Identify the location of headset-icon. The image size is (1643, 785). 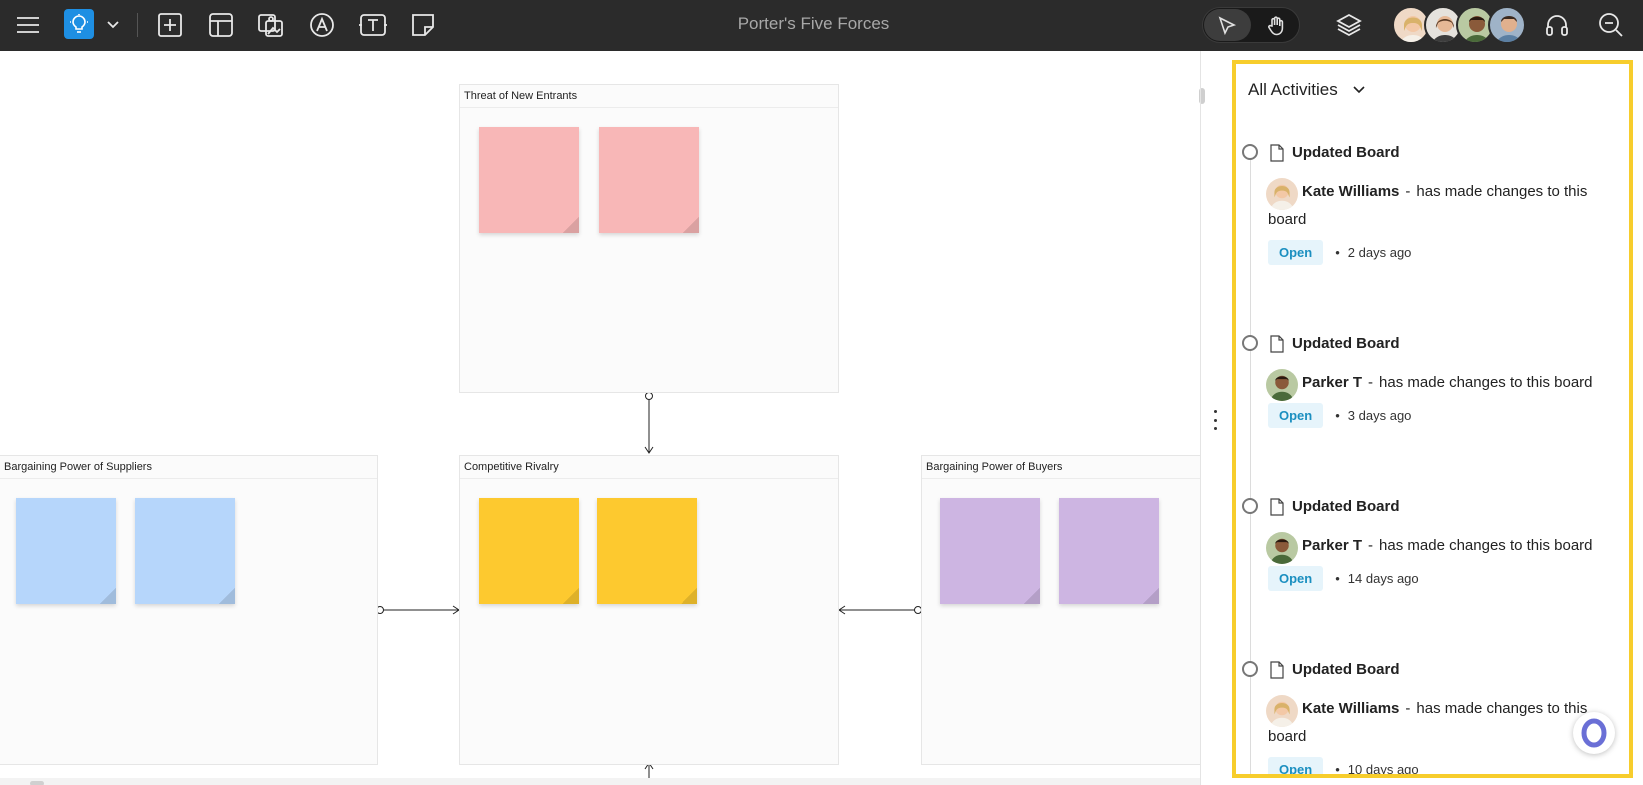
(1557, 25).